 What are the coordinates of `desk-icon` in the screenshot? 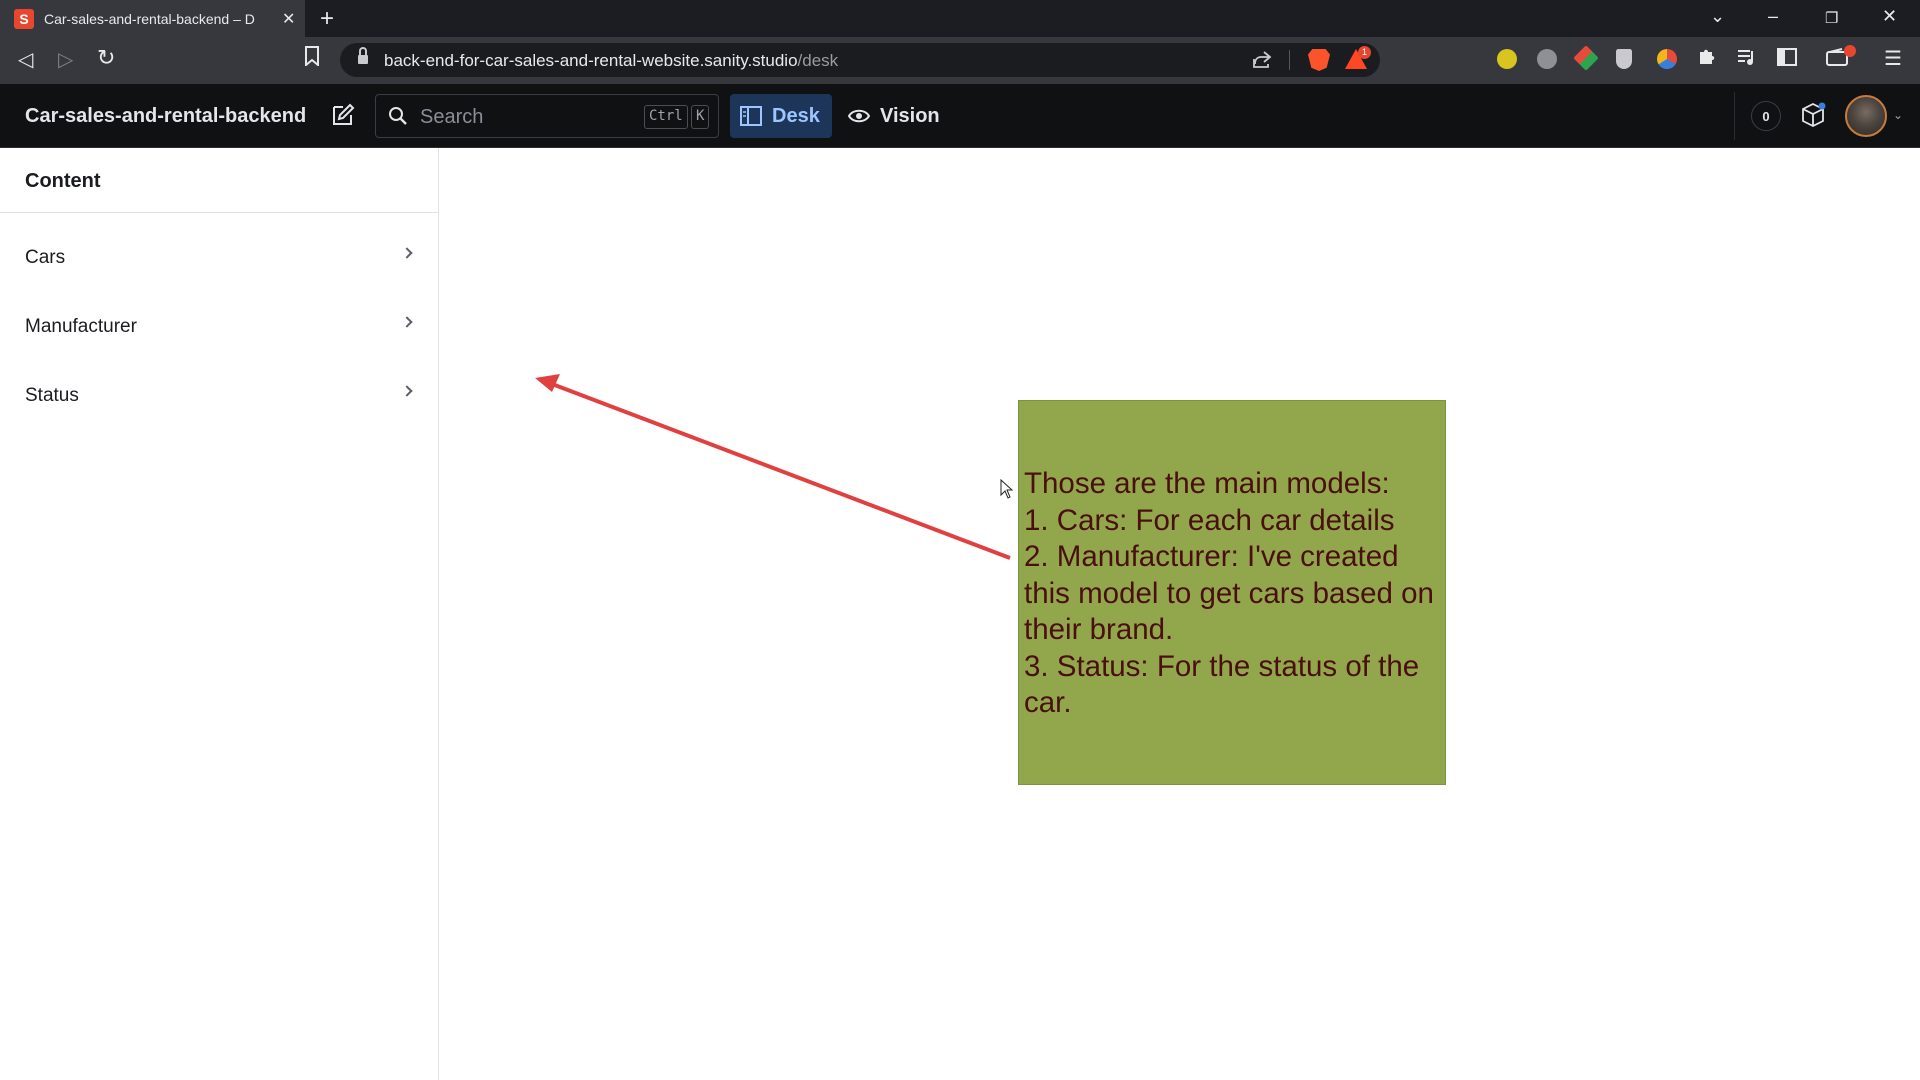 It's located at (751, 116).